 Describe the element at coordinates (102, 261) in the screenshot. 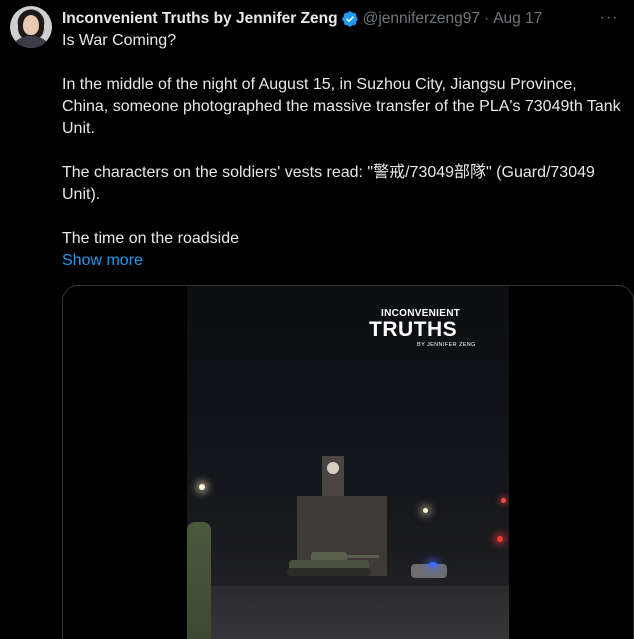

I see `show-more-link: Show more` at that location.